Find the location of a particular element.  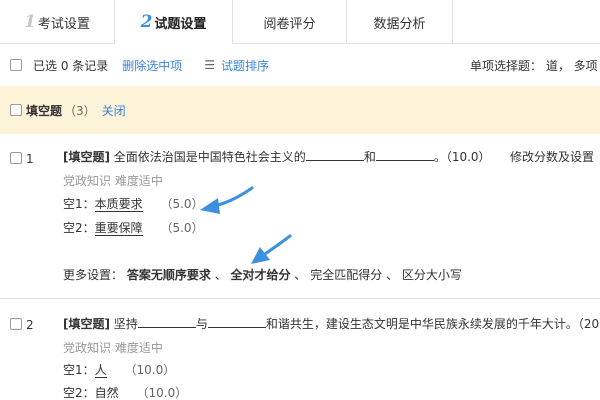

tab-step-number: 1 is located at coordinates (30, 22).